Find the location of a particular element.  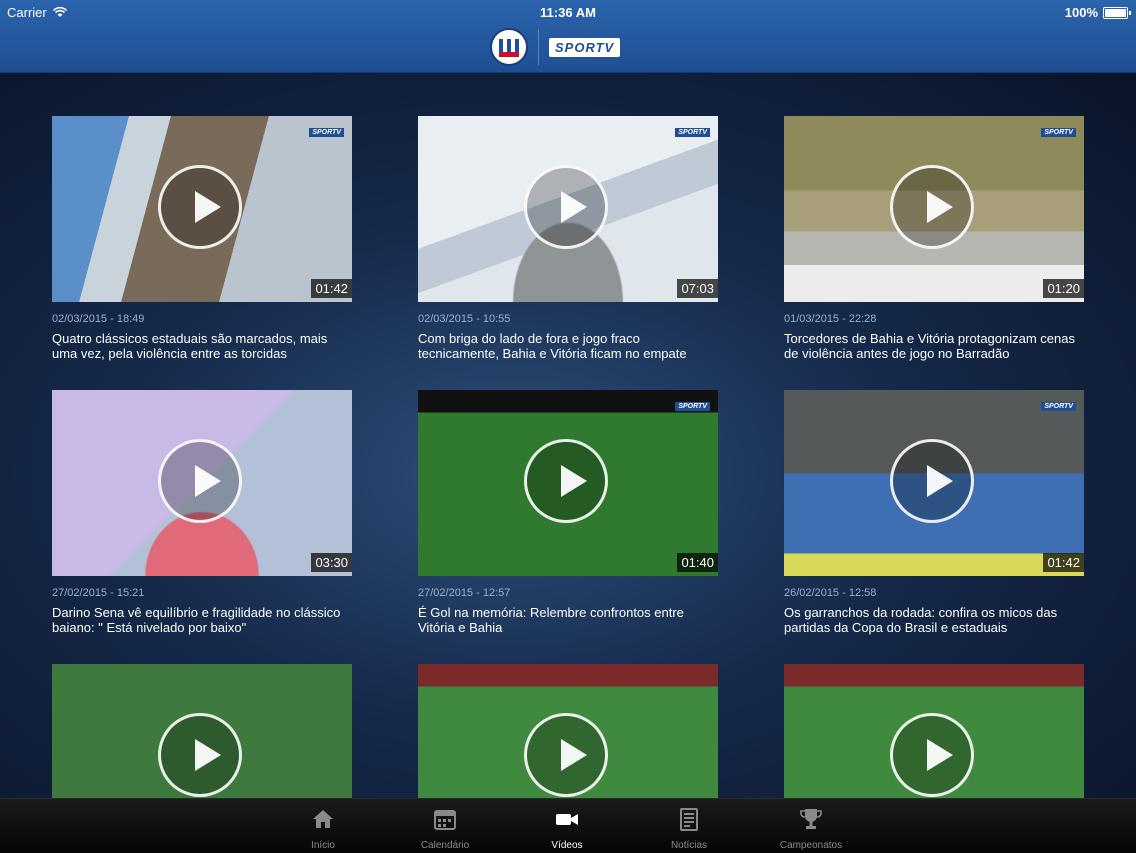

status-time: 11:36 AM is located at coordinates (568, 12).